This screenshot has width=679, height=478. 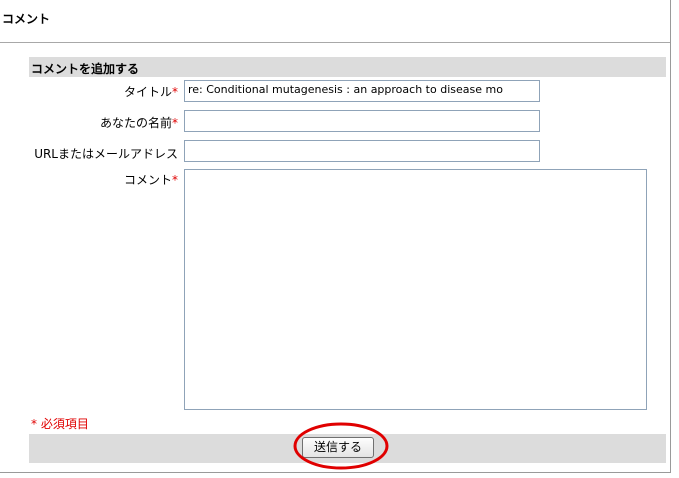 I want to click on form-header-title: コメントを追加する, so click(x=85, y=69).